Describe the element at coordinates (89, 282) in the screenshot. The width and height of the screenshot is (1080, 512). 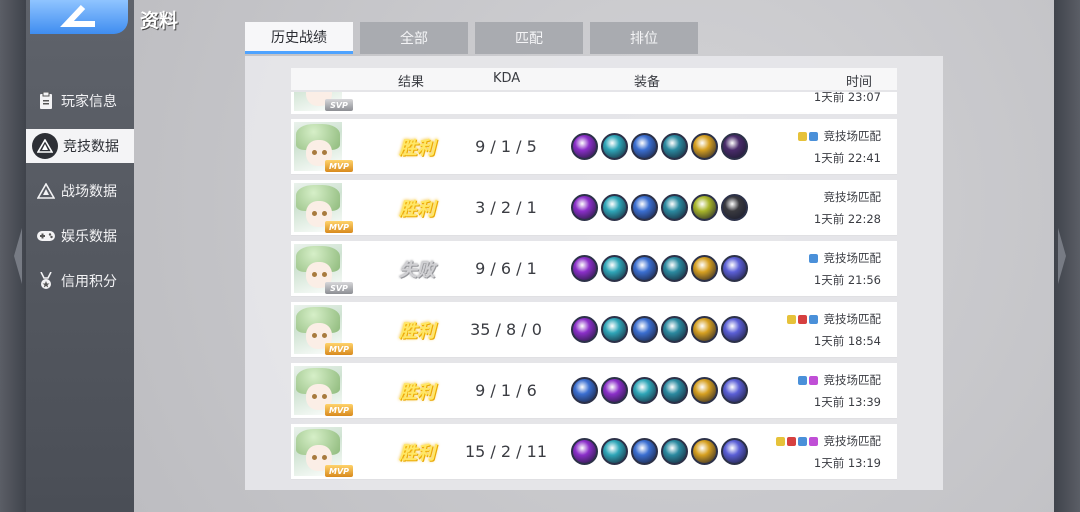
I see `sidebar-item-label: 信用积分` at that location.